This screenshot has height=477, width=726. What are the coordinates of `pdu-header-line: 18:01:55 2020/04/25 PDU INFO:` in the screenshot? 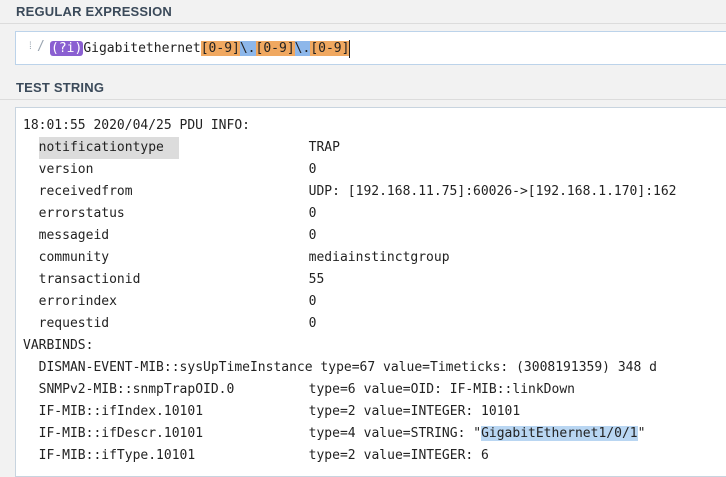 It's located at (136, 125).